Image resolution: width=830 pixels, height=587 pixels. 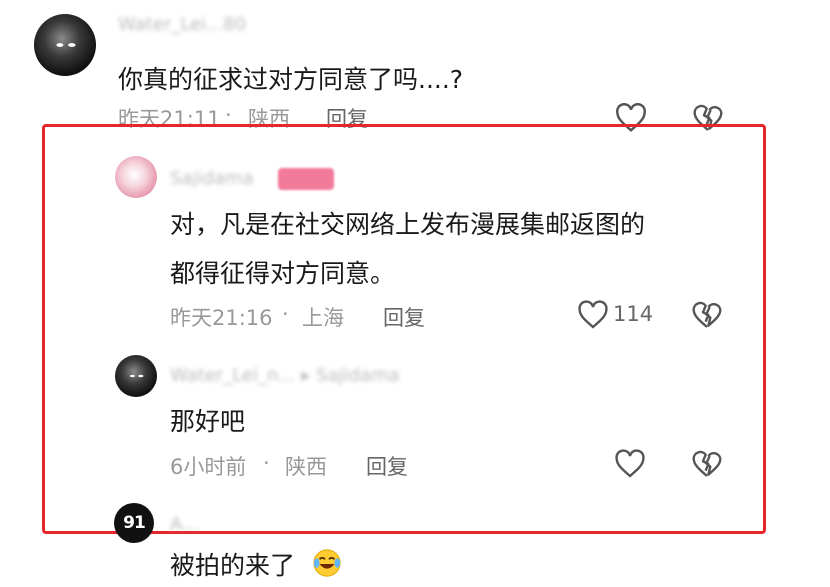 What do you see at coordinates (283, 273) in the screenshot?
I see `comment-text: 都得征得对方同意。` at bounding box center [283, 273].